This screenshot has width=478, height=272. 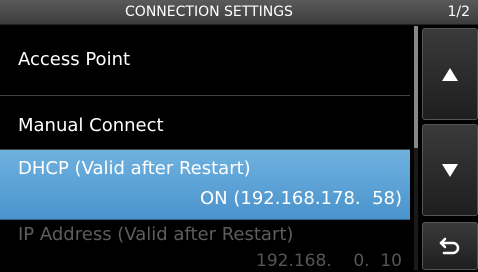 I want to click on back-button, so click(x=450, y=246).